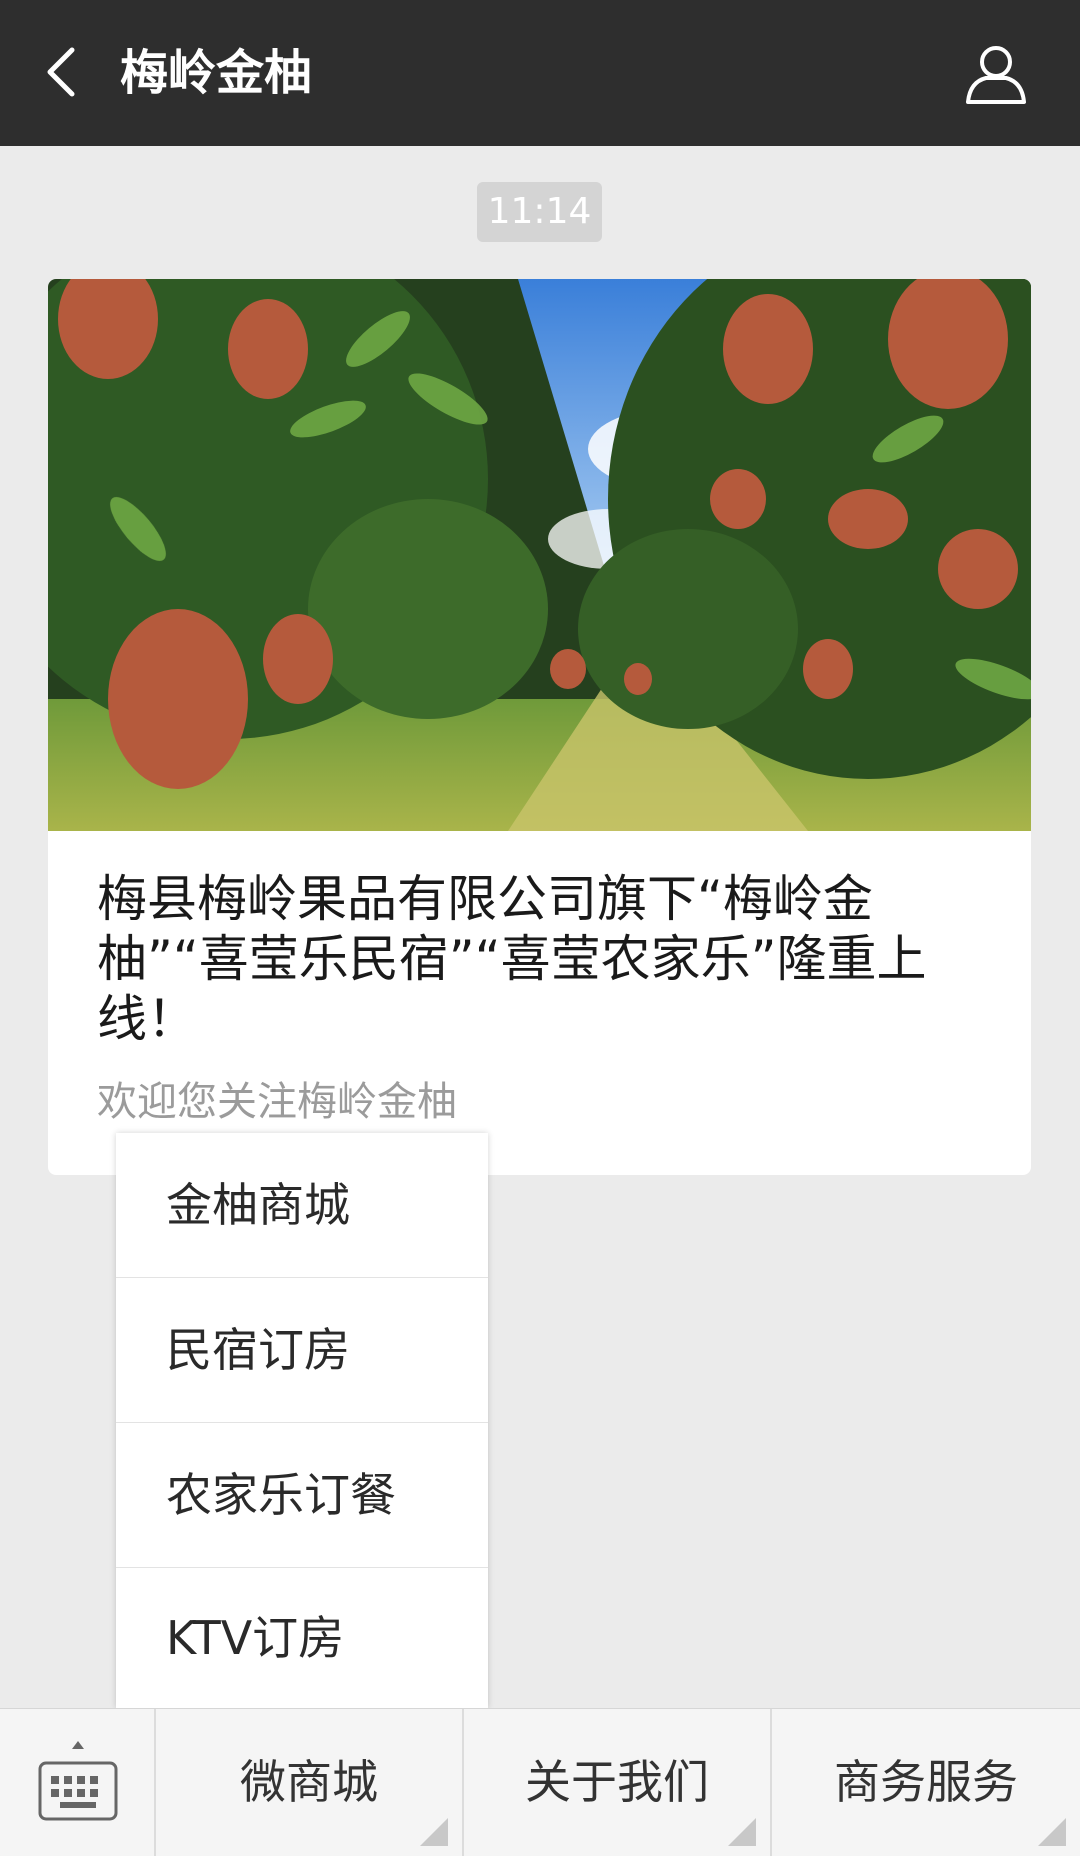  I want to click on menu-item-homestay-booking: 民宿订房, so click(302, 1350).